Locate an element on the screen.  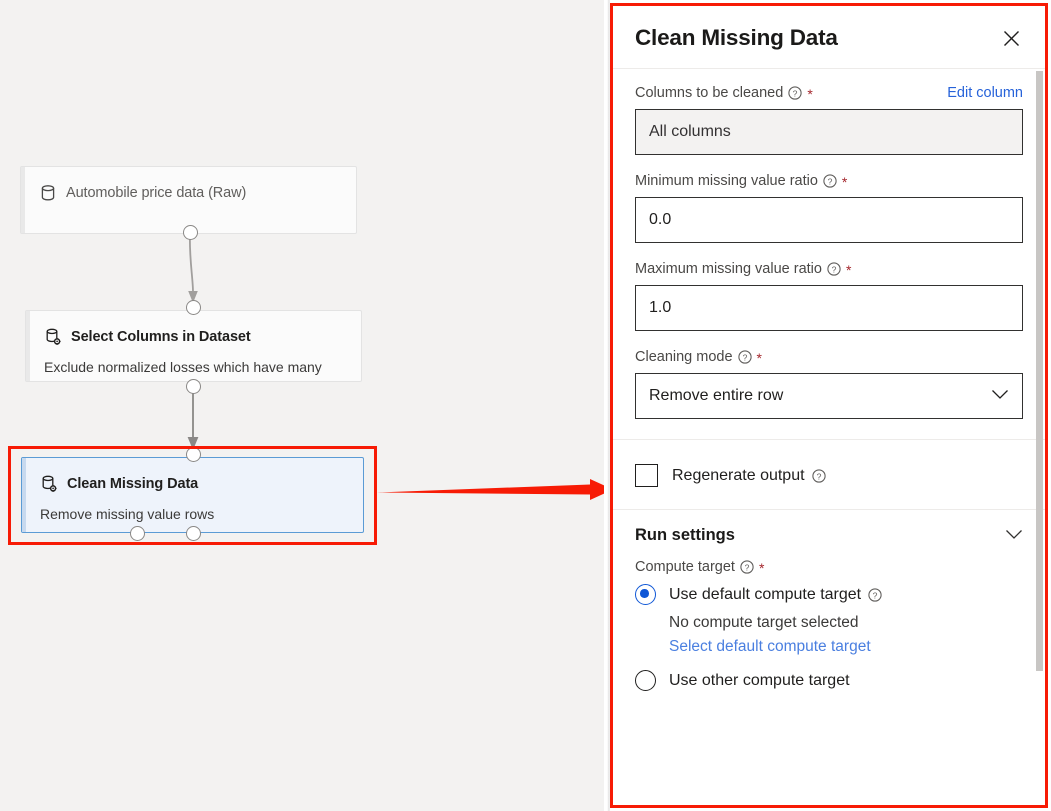
node-header: Select Columns in Dataset is located at coordinates (193, 329).